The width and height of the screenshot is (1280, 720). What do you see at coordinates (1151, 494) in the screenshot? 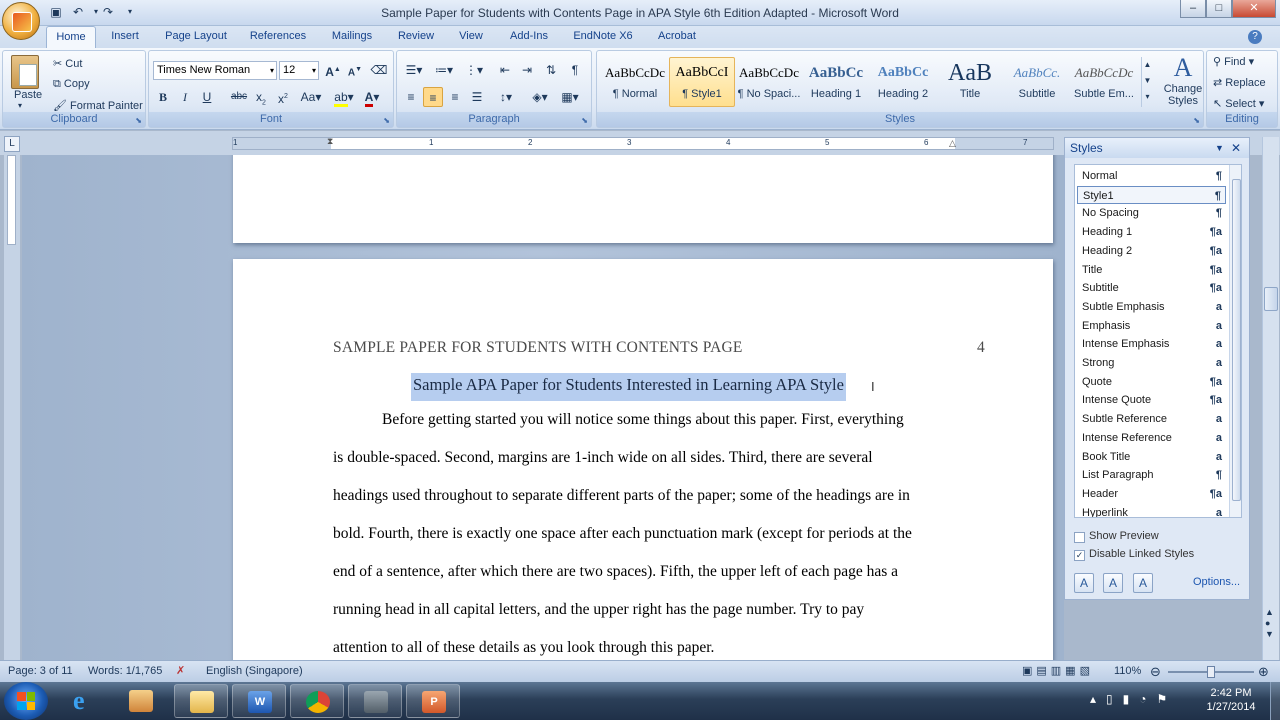
I see `style-list-item: Header ¶a` at bounding box center [1151, 494].